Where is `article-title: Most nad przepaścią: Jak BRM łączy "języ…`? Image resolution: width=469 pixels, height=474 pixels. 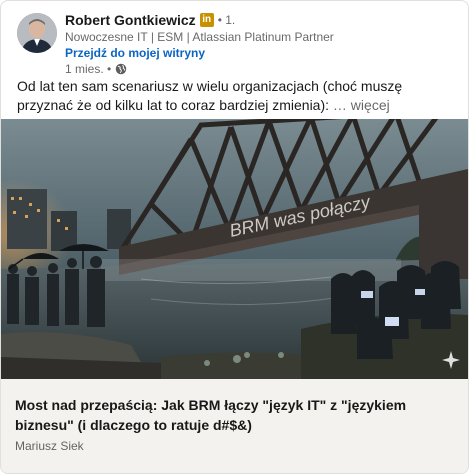
article-title: Most nad przepaścią: Jak BRM łączy "języ… is located at coordinates (233, 415).